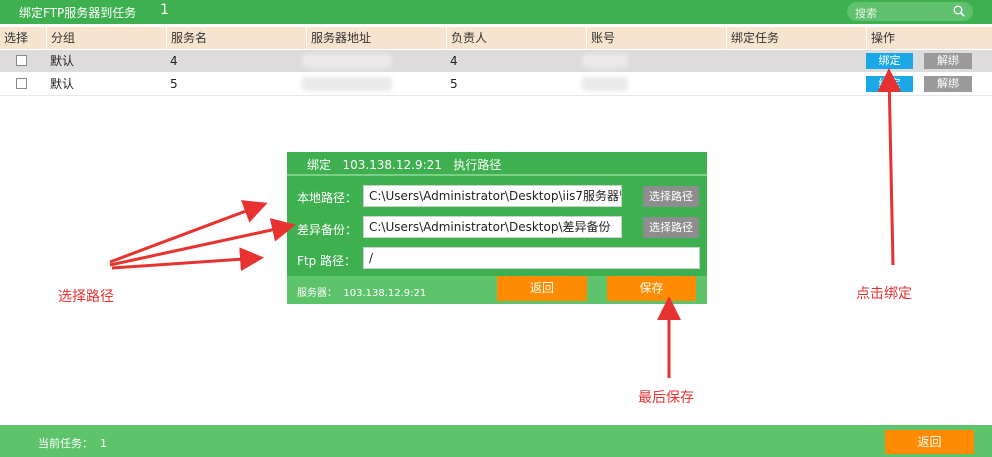 This screenshot has width=992, height=457. I want to click on arrow-to-diff-backup, so click(202, 242).